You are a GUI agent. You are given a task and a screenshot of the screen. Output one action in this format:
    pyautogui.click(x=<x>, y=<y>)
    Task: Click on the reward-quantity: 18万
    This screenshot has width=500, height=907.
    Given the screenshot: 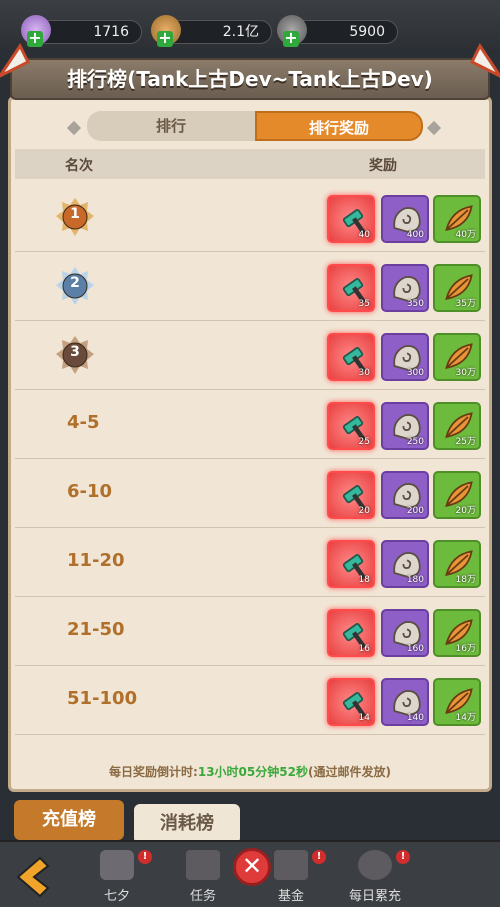 What is the action you would take?
    pyautogui.click(x=465, y=580)
    